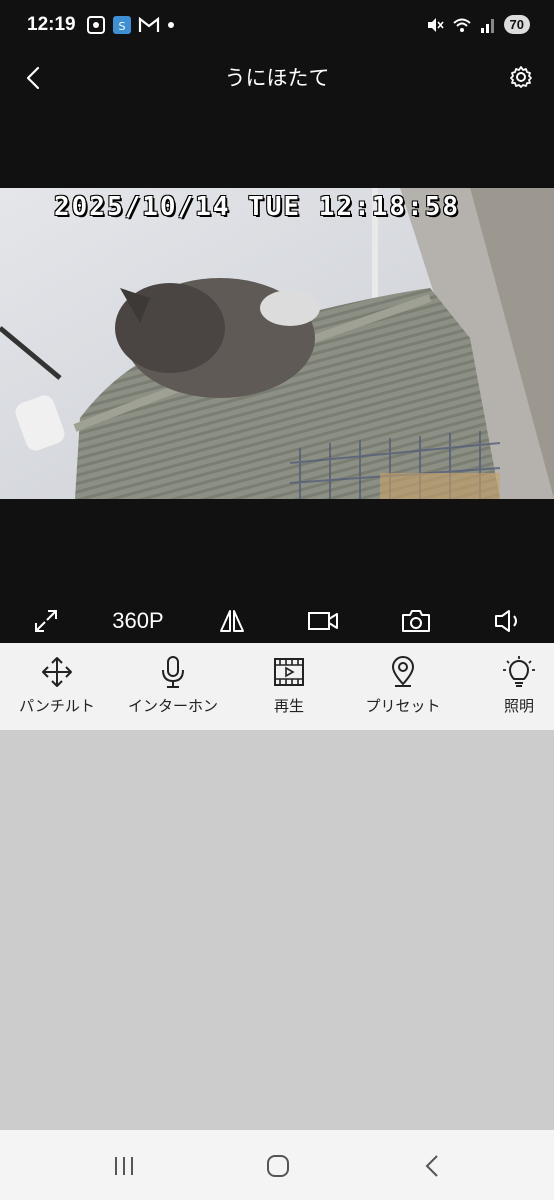 This screenshot has height=1200, width=554. Describe the element at coordinates (57, 706) in the screenshot. I see `pan-tilt-label: パンチルト` at that location.